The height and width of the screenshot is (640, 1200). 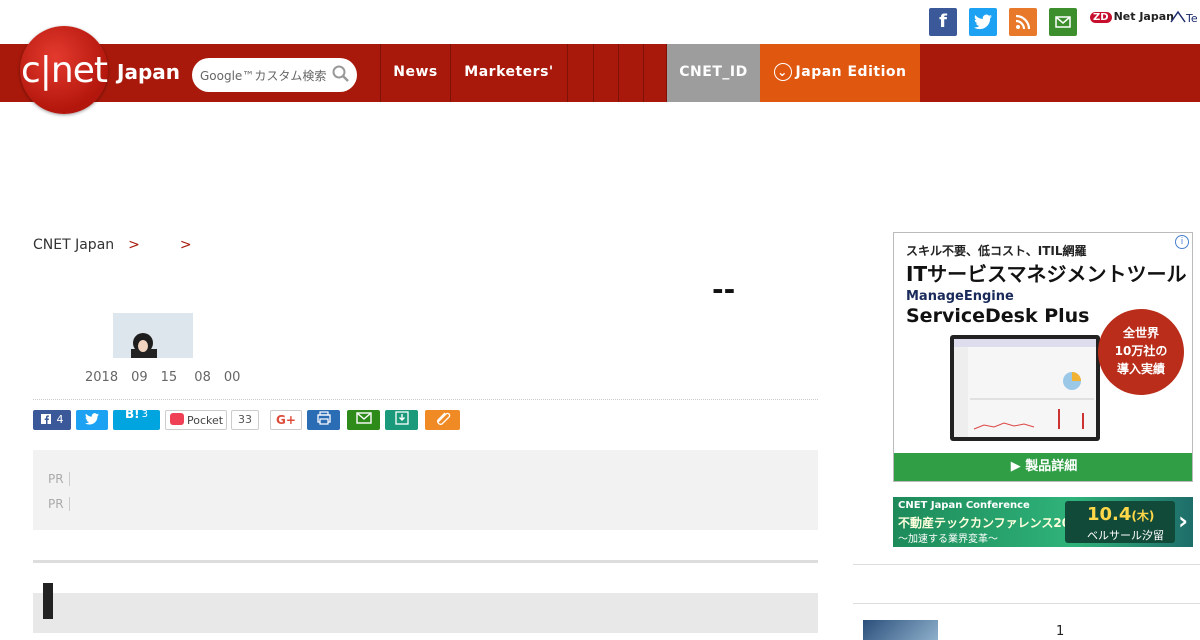 What do you see at coordinates (245, 420) in the screenshot?
I see `pocket-count: 33` at bounding box center [245, 420].